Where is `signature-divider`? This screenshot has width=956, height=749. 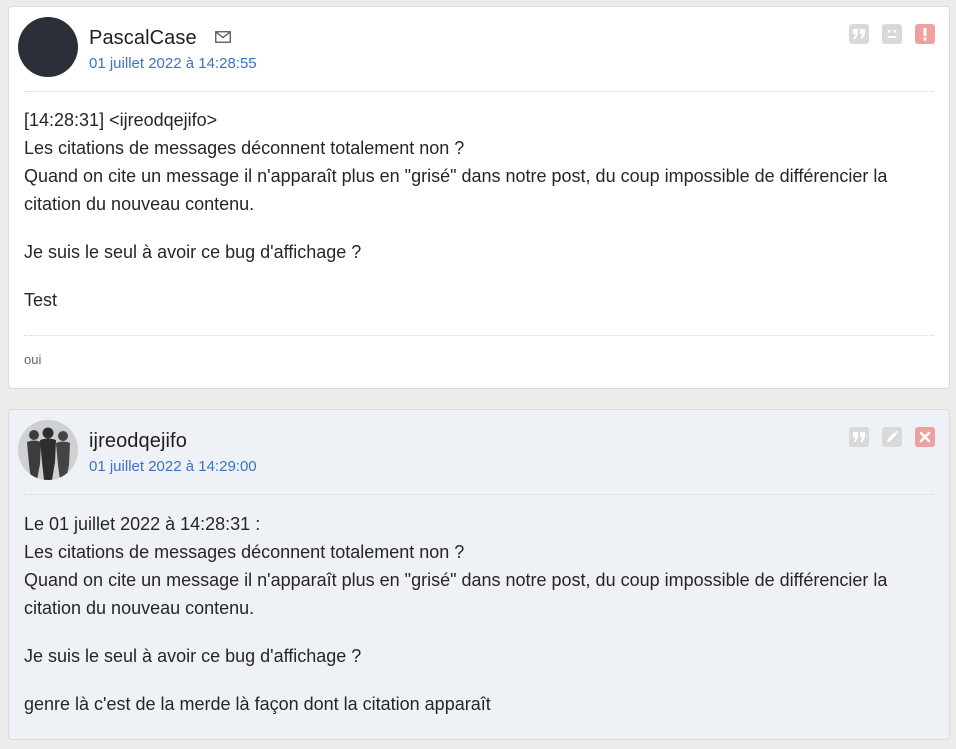 signature-divider is located at coordinates (479, 335).